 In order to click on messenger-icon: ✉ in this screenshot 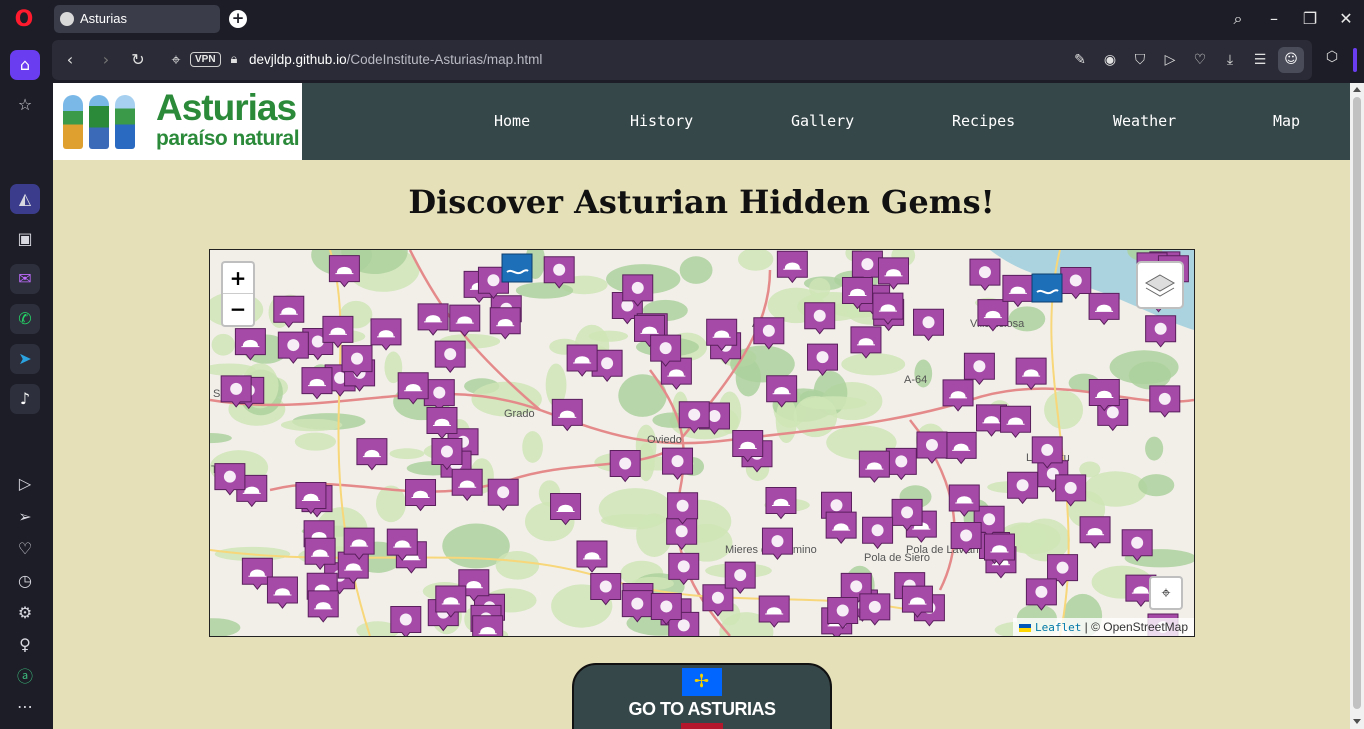, I will do `click(25, 279)`.